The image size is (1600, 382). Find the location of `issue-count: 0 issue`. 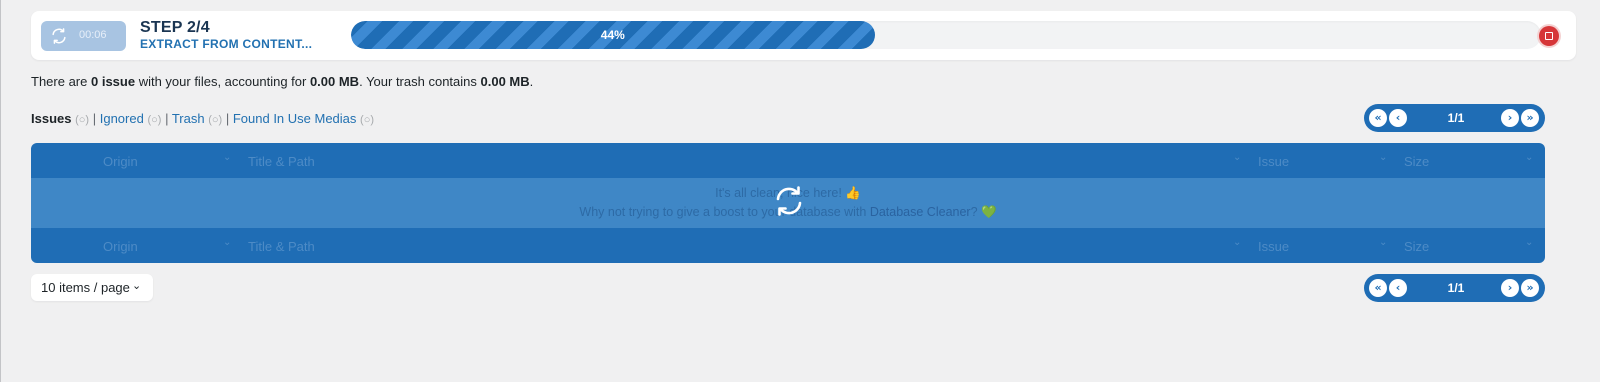

issue-count: 0 issue is located at coordinates (113, 81).